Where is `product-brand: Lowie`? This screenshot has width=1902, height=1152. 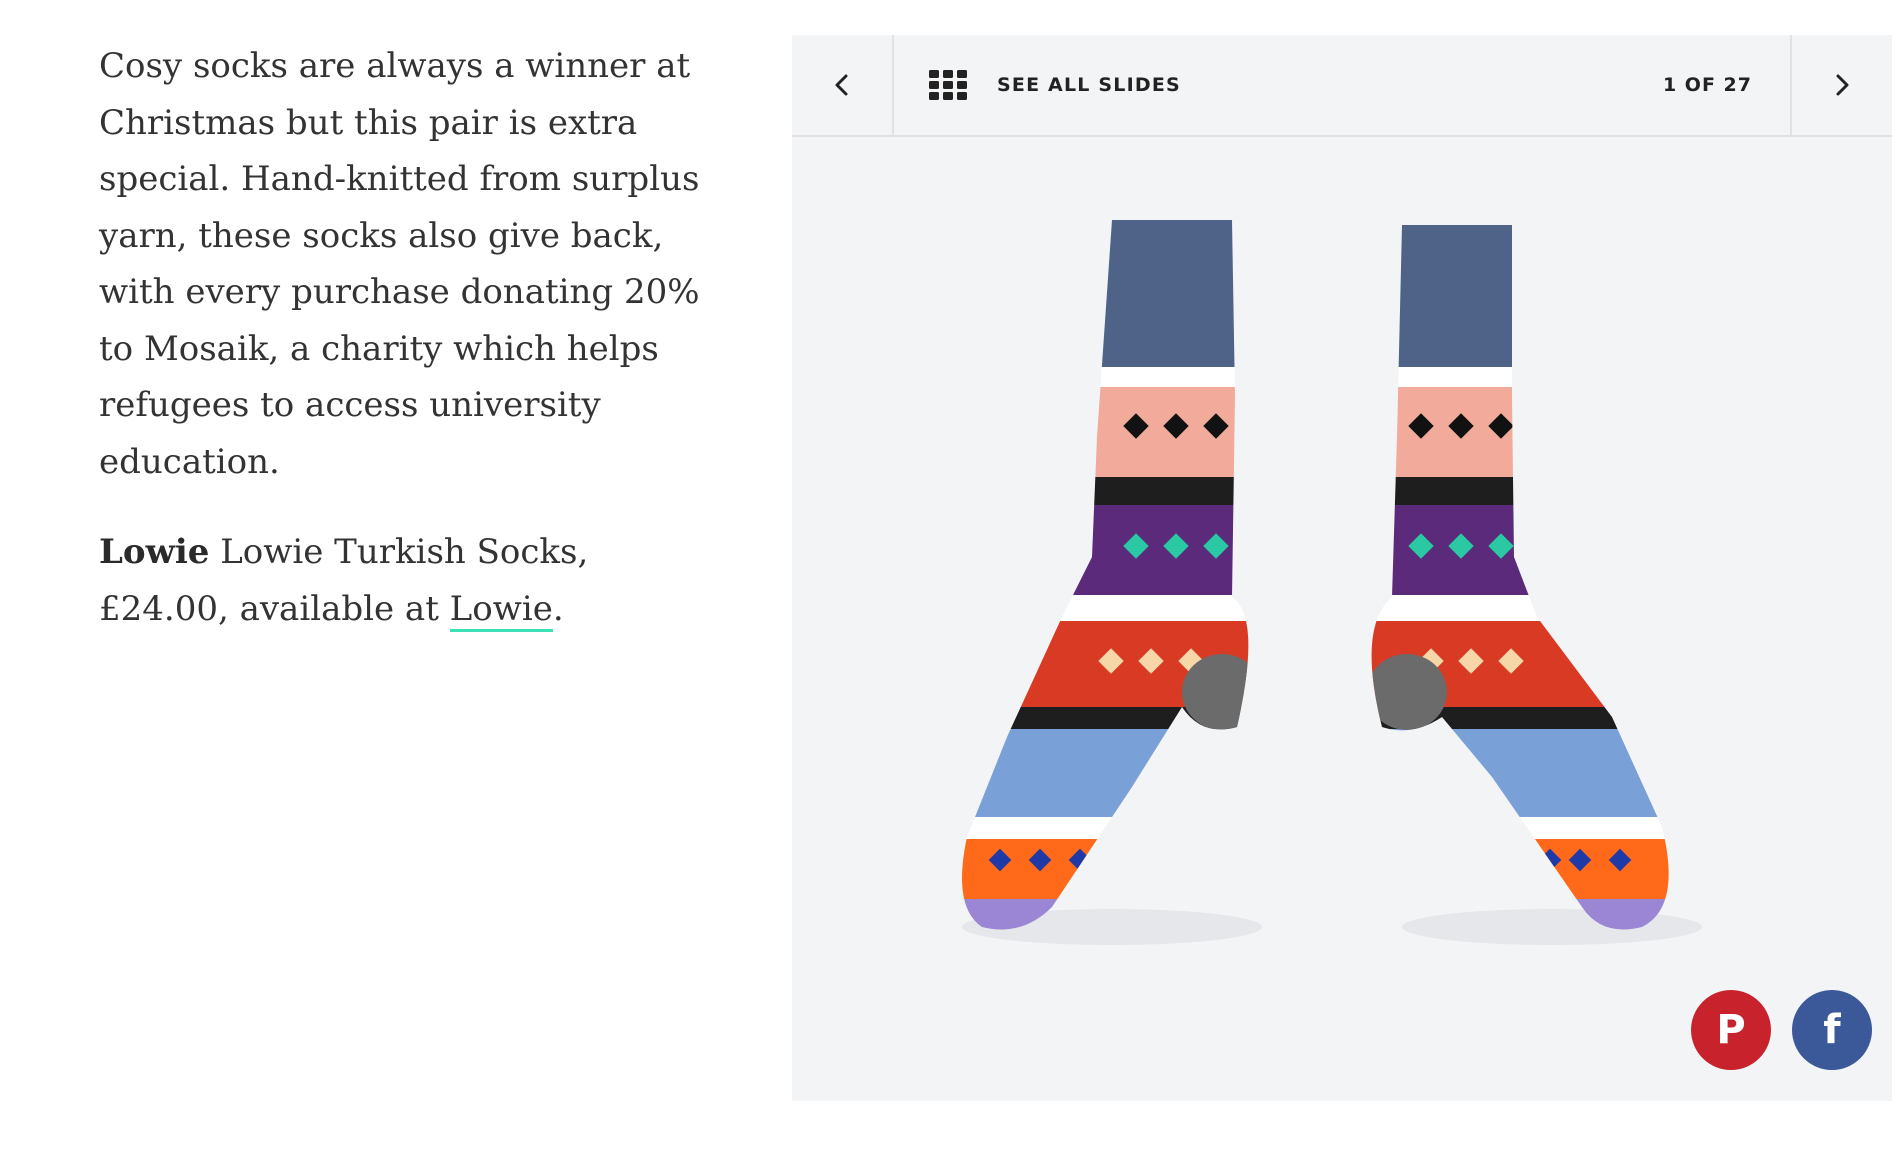
product-brand: Lowie is located at coordinates (154, 552).